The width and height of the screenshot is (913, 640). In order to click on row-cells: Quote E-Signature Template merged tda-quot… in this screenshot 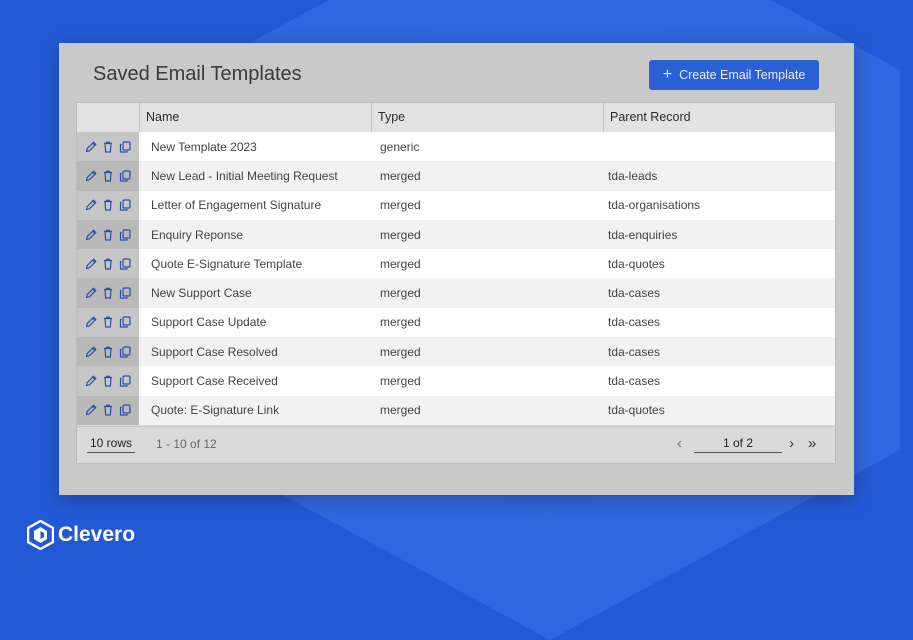, I will do `click(487, 264)`.